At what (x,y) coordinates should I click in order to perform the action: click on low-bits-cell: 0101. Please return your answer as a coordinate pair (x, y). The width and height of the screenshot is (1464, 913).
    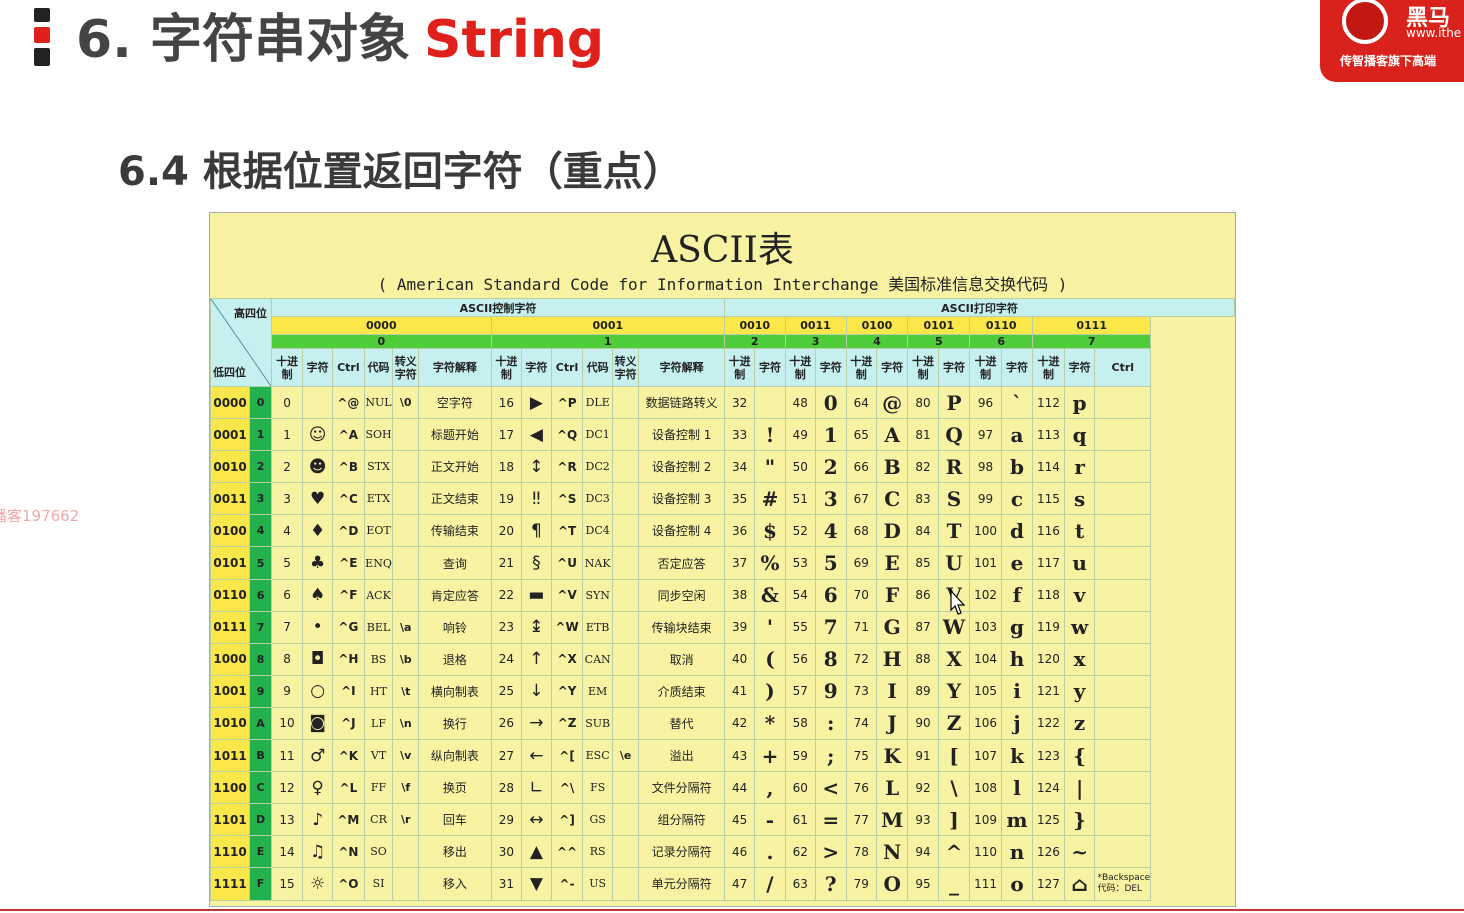
    Looking at the image, I should click on (230, 563).